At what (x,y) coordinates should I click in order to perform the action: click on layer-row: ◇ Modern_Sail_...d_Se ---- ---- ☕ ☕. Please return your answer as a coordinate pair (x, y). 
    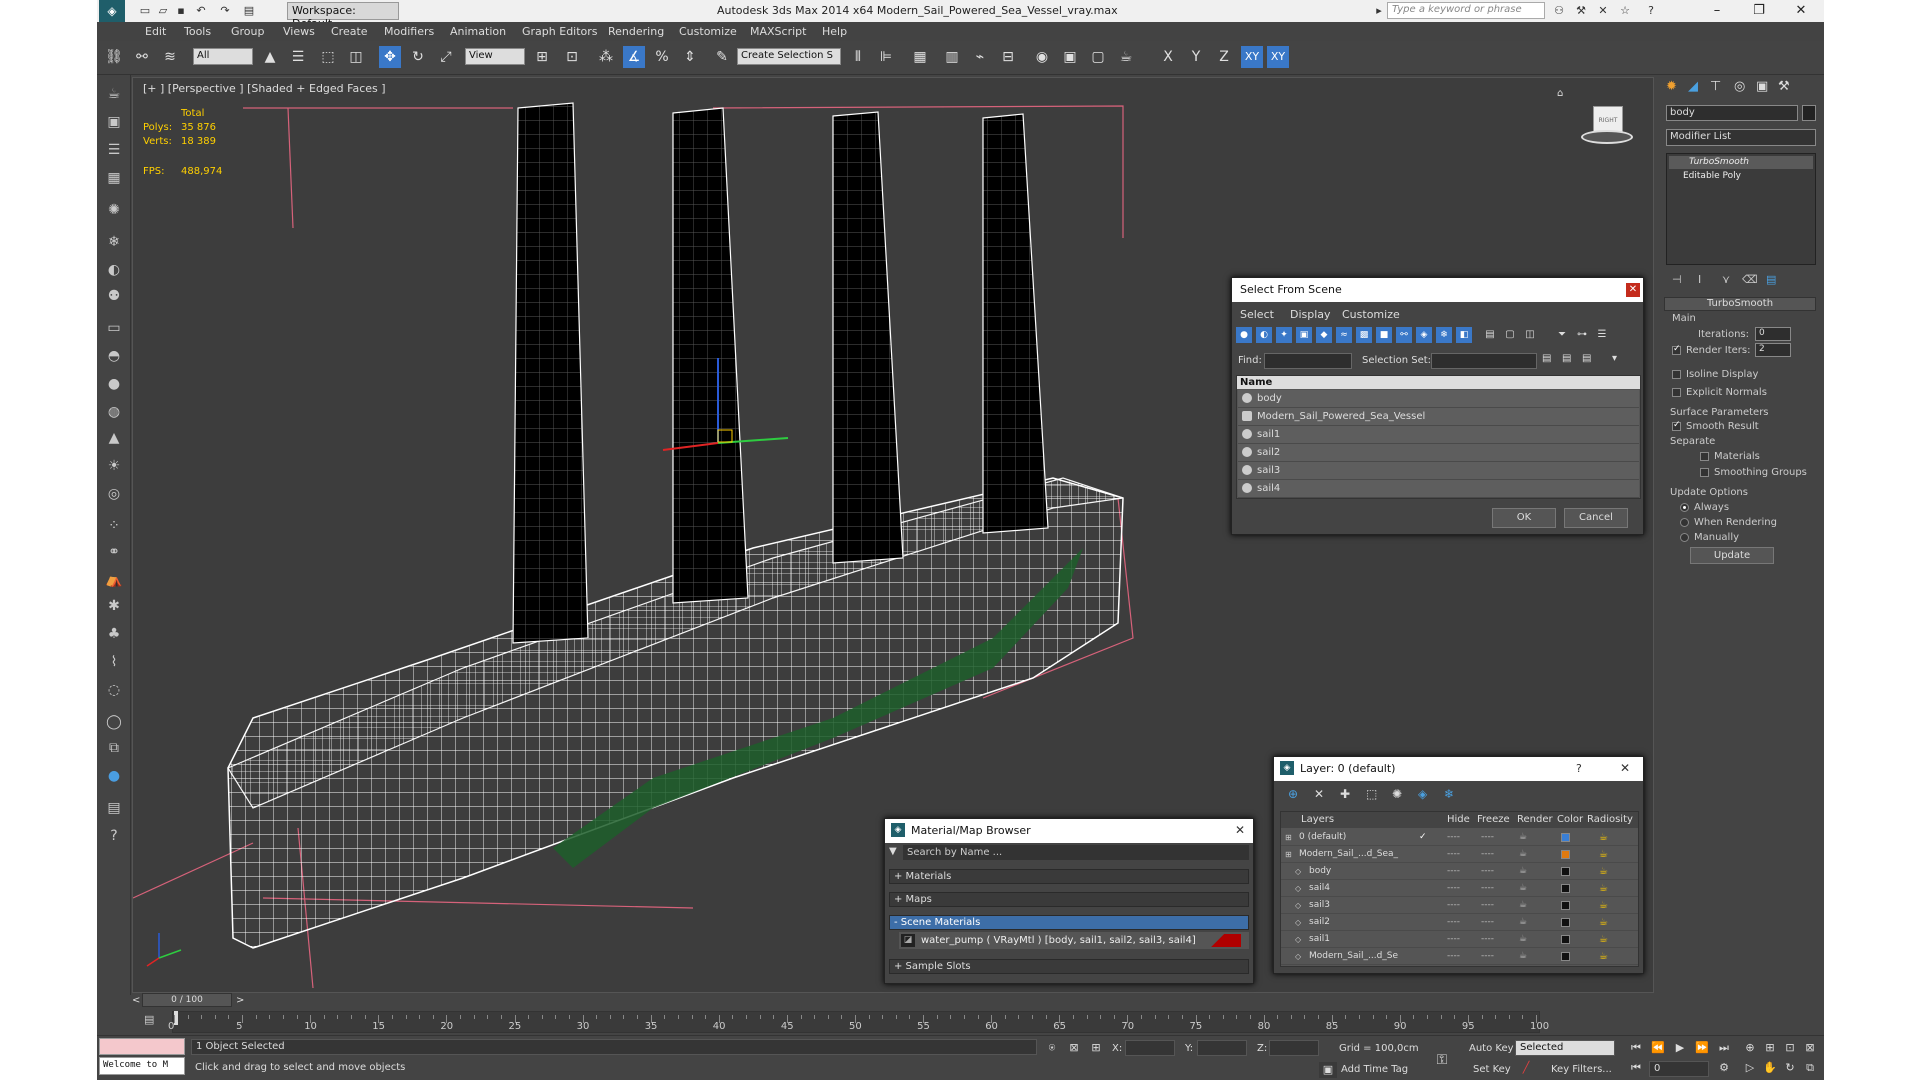
    Looking at the image, I should click on (1459, 956).